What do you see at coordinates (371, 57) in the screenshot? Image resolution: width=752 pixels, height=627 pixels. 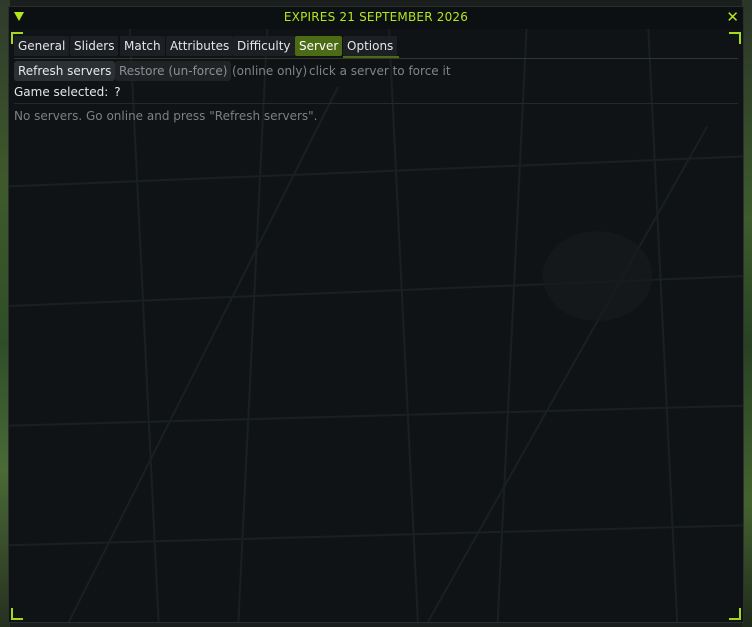 I see `tab-options-underline` at bounding box center [371, 57].